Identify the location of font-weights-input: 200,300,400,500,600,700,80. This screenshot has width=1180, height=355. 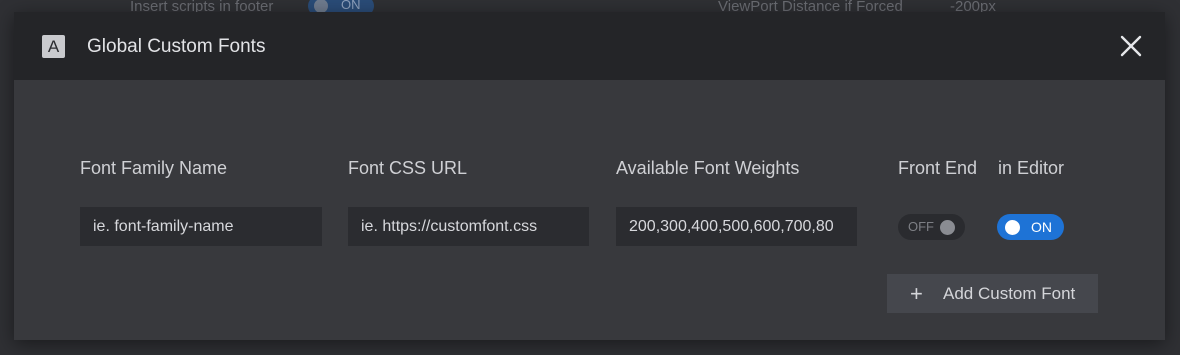
(736, 226).